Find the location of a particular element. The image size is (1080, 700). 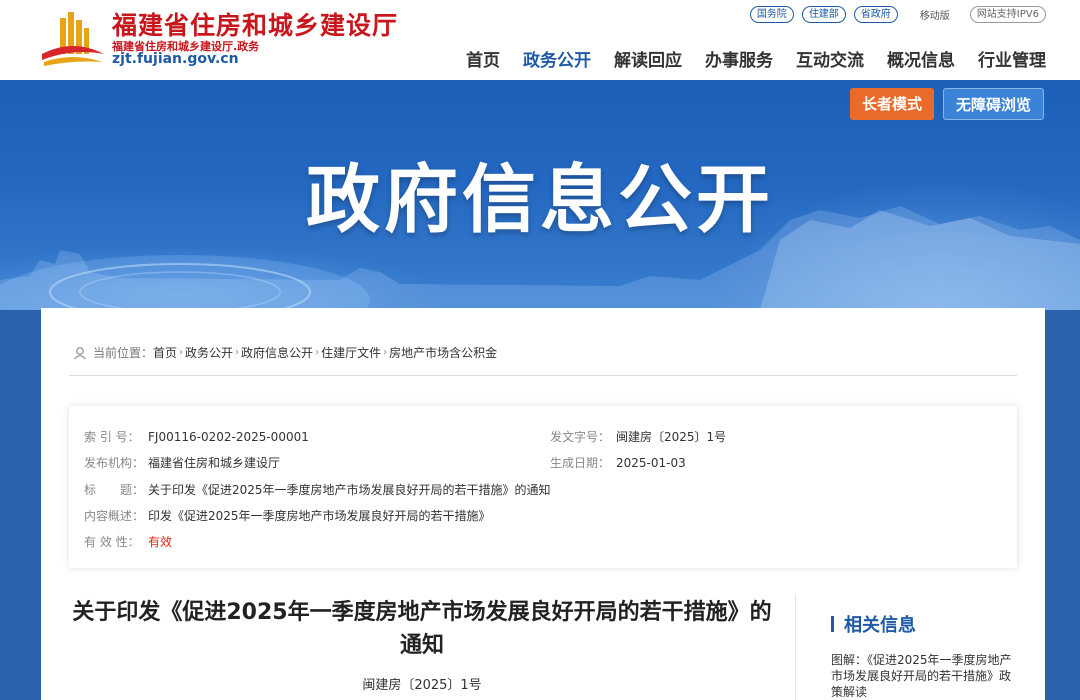

meta-index-value: FJ00116-0202-2025-00001 is located at coordinates (228, 437).